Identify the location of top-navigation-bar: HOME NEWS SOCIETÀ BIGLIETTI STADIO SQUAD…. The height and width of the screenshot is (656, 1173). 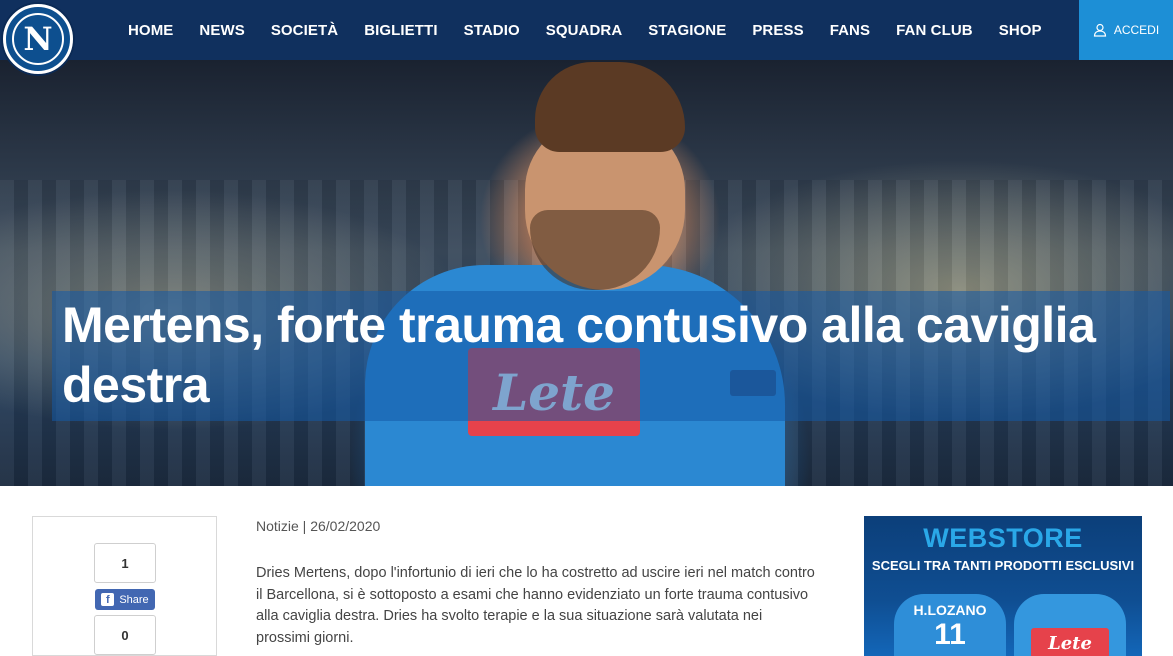
(586, 30).